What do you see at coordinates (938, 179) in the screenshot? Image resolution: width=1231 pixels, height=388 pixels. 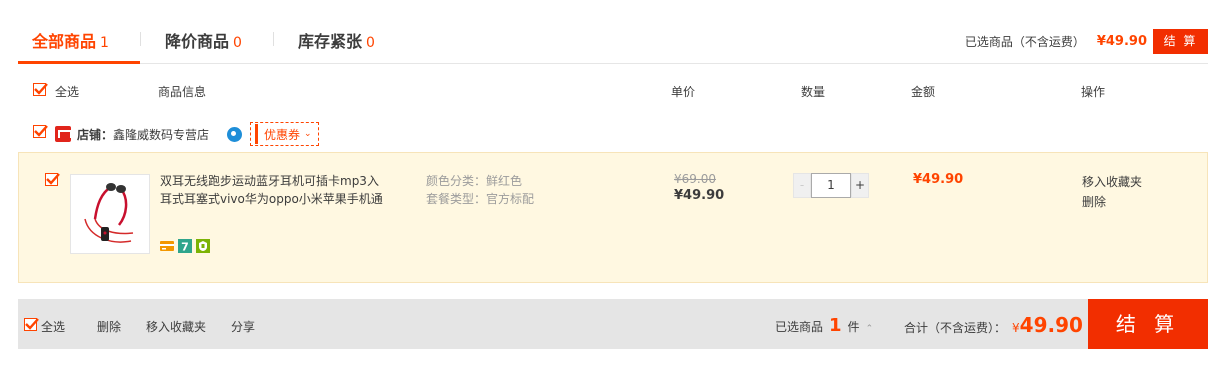 I see `item-subtotal: ¥49.90` at bounding box center [938, 179].